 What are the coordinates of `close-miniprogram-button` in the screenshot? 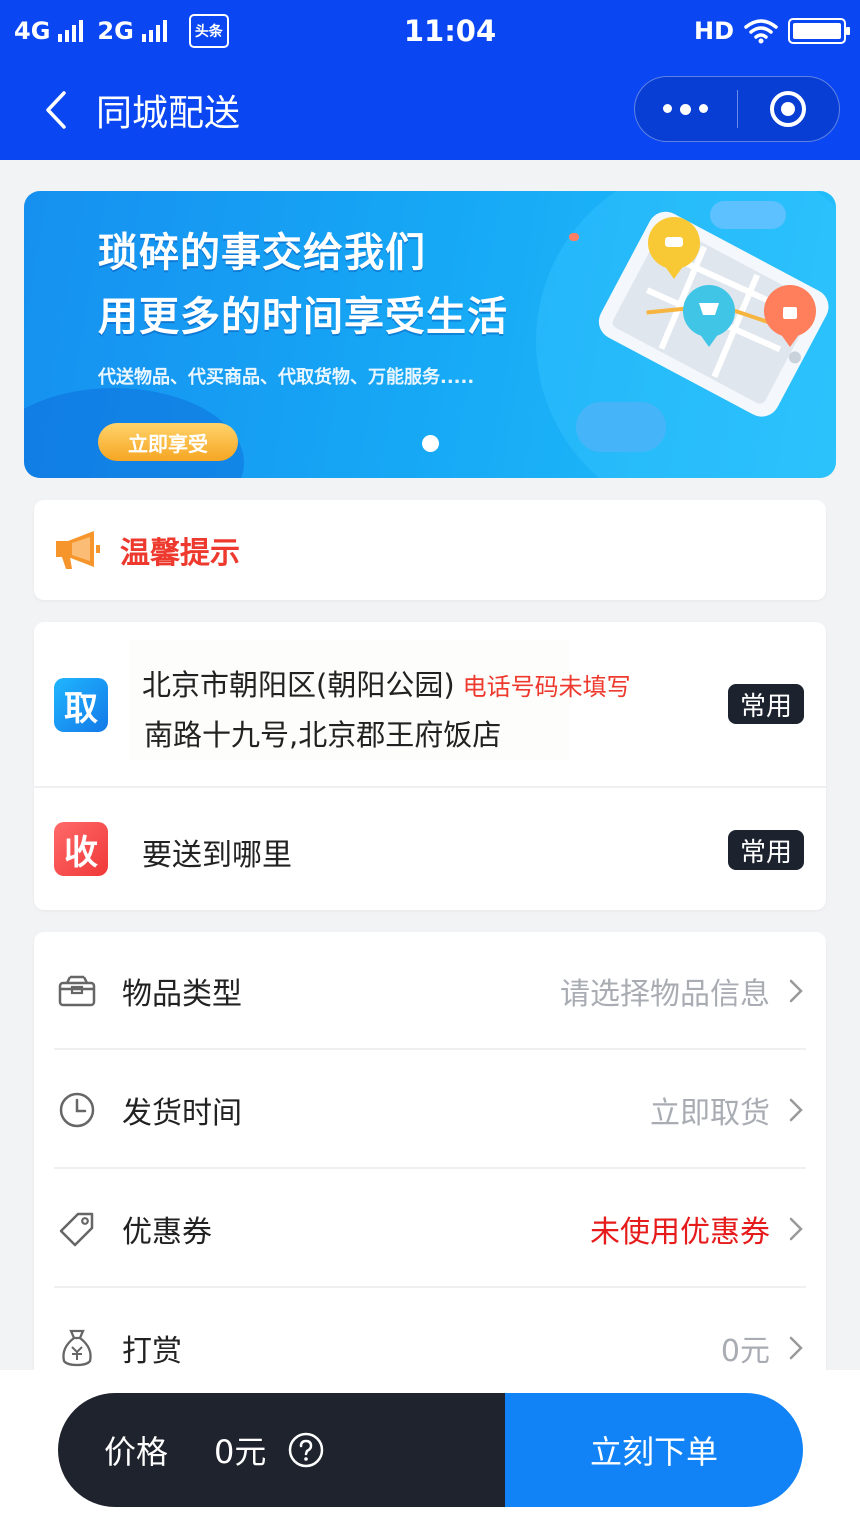 It's located at (789, 109).